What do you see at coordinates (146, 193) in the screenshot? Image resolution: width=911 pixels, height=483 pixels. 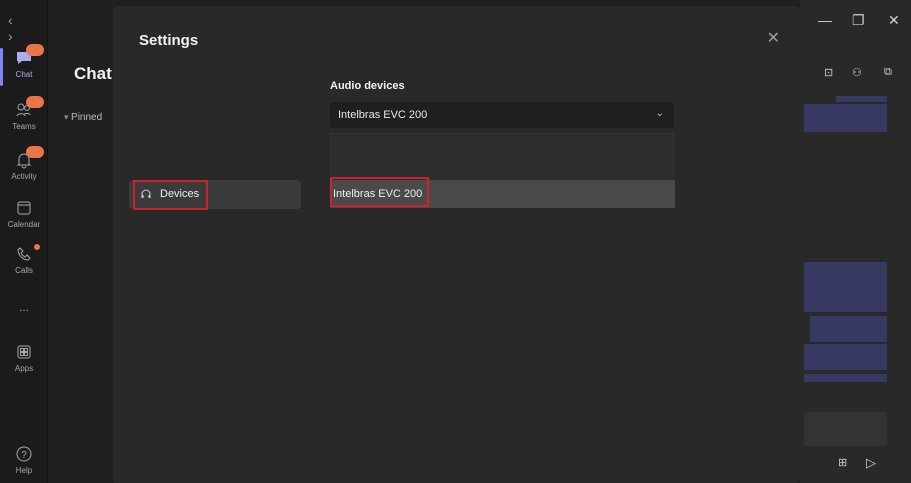 I see `headset-icon` at bounding box center [146, 193].